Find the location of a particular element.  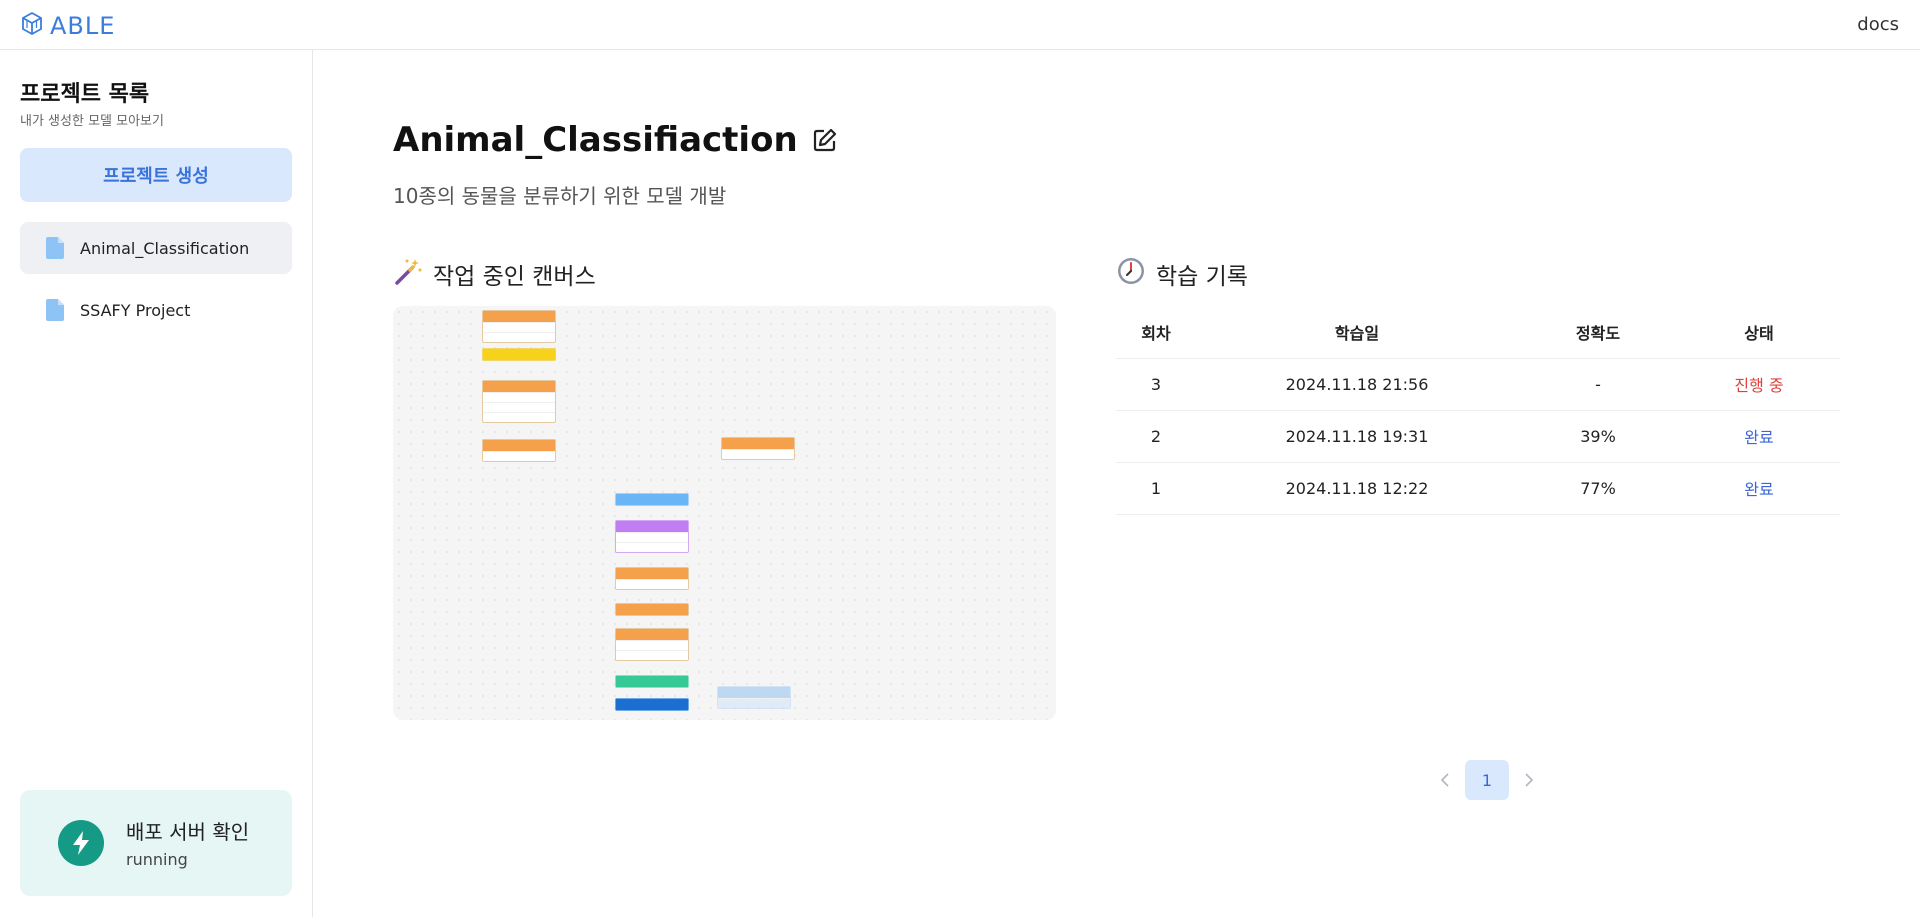

deploy-title: 배포 서버 확인 is located at coordinates (188, 832).